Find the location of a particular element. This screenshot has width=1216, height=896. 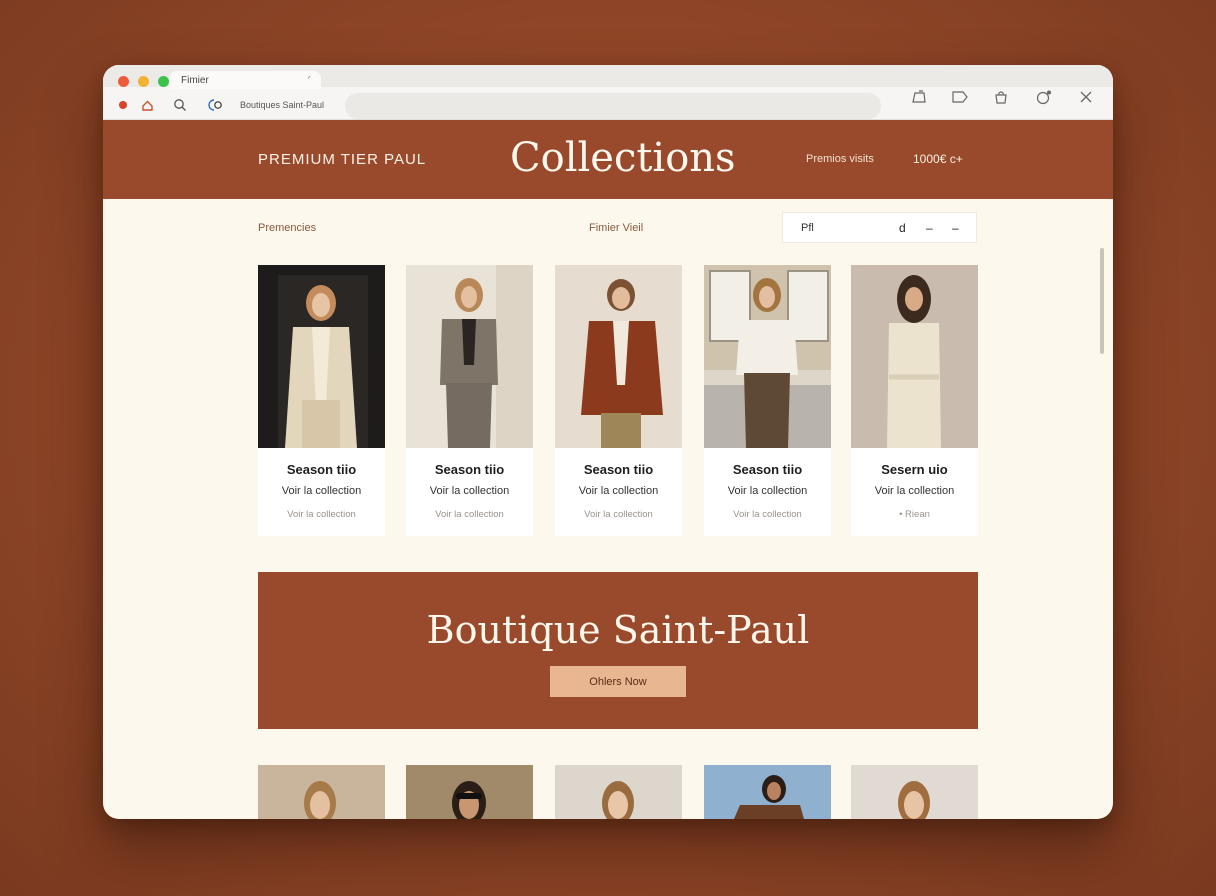

search-control: d is located at coordinates (902, 228).